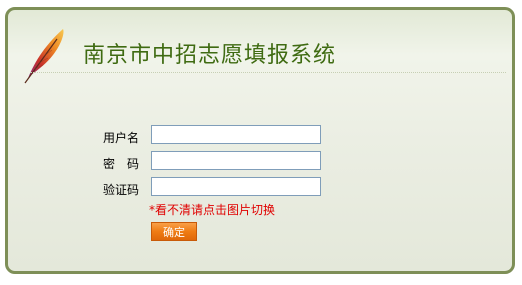 The height and width of the screenshot is (285, 522). Describe the element at coordinates (236, 186) in the screenshot. I see `captcha-input` at that location.